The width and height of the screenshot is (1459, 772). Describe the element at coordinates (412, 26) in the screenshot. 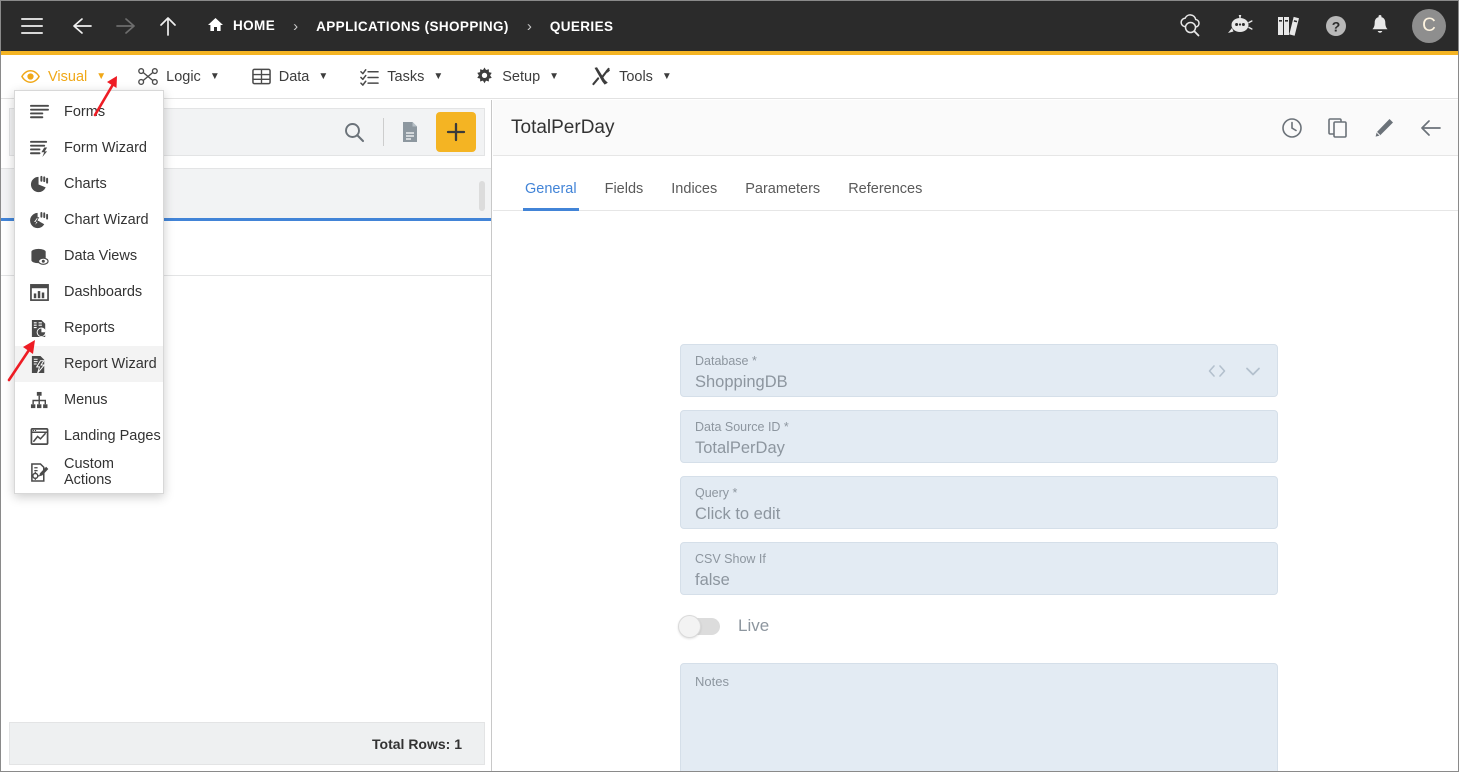

I see `breadcrumb-item-applications: APPLICATIONS (SHOPPING)` at that location.